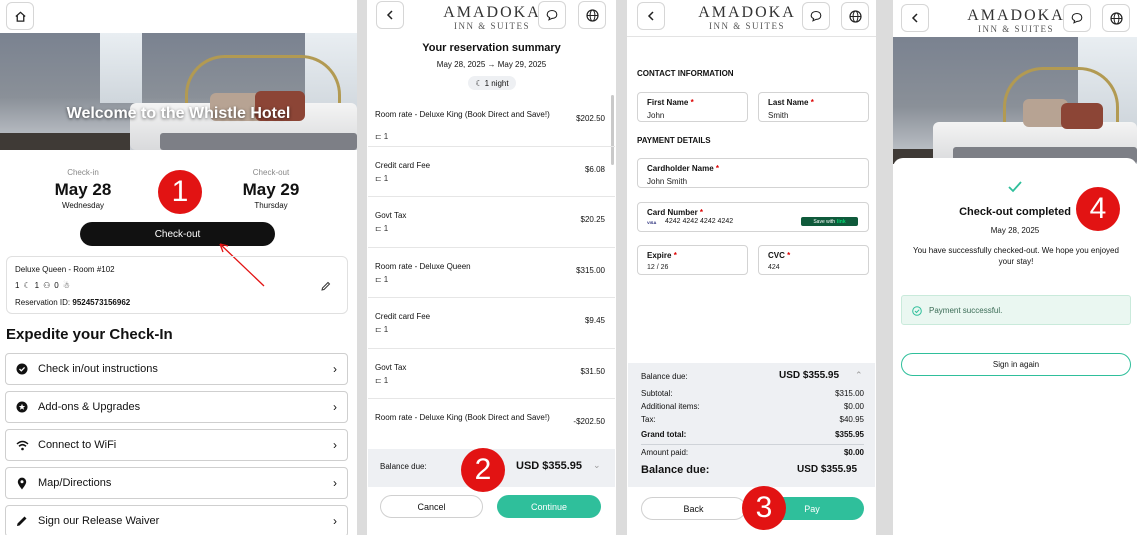 The width and height of the screenshot is (1137, 535). I want to click on summary-row-value: $40.95, so click(851, 419).